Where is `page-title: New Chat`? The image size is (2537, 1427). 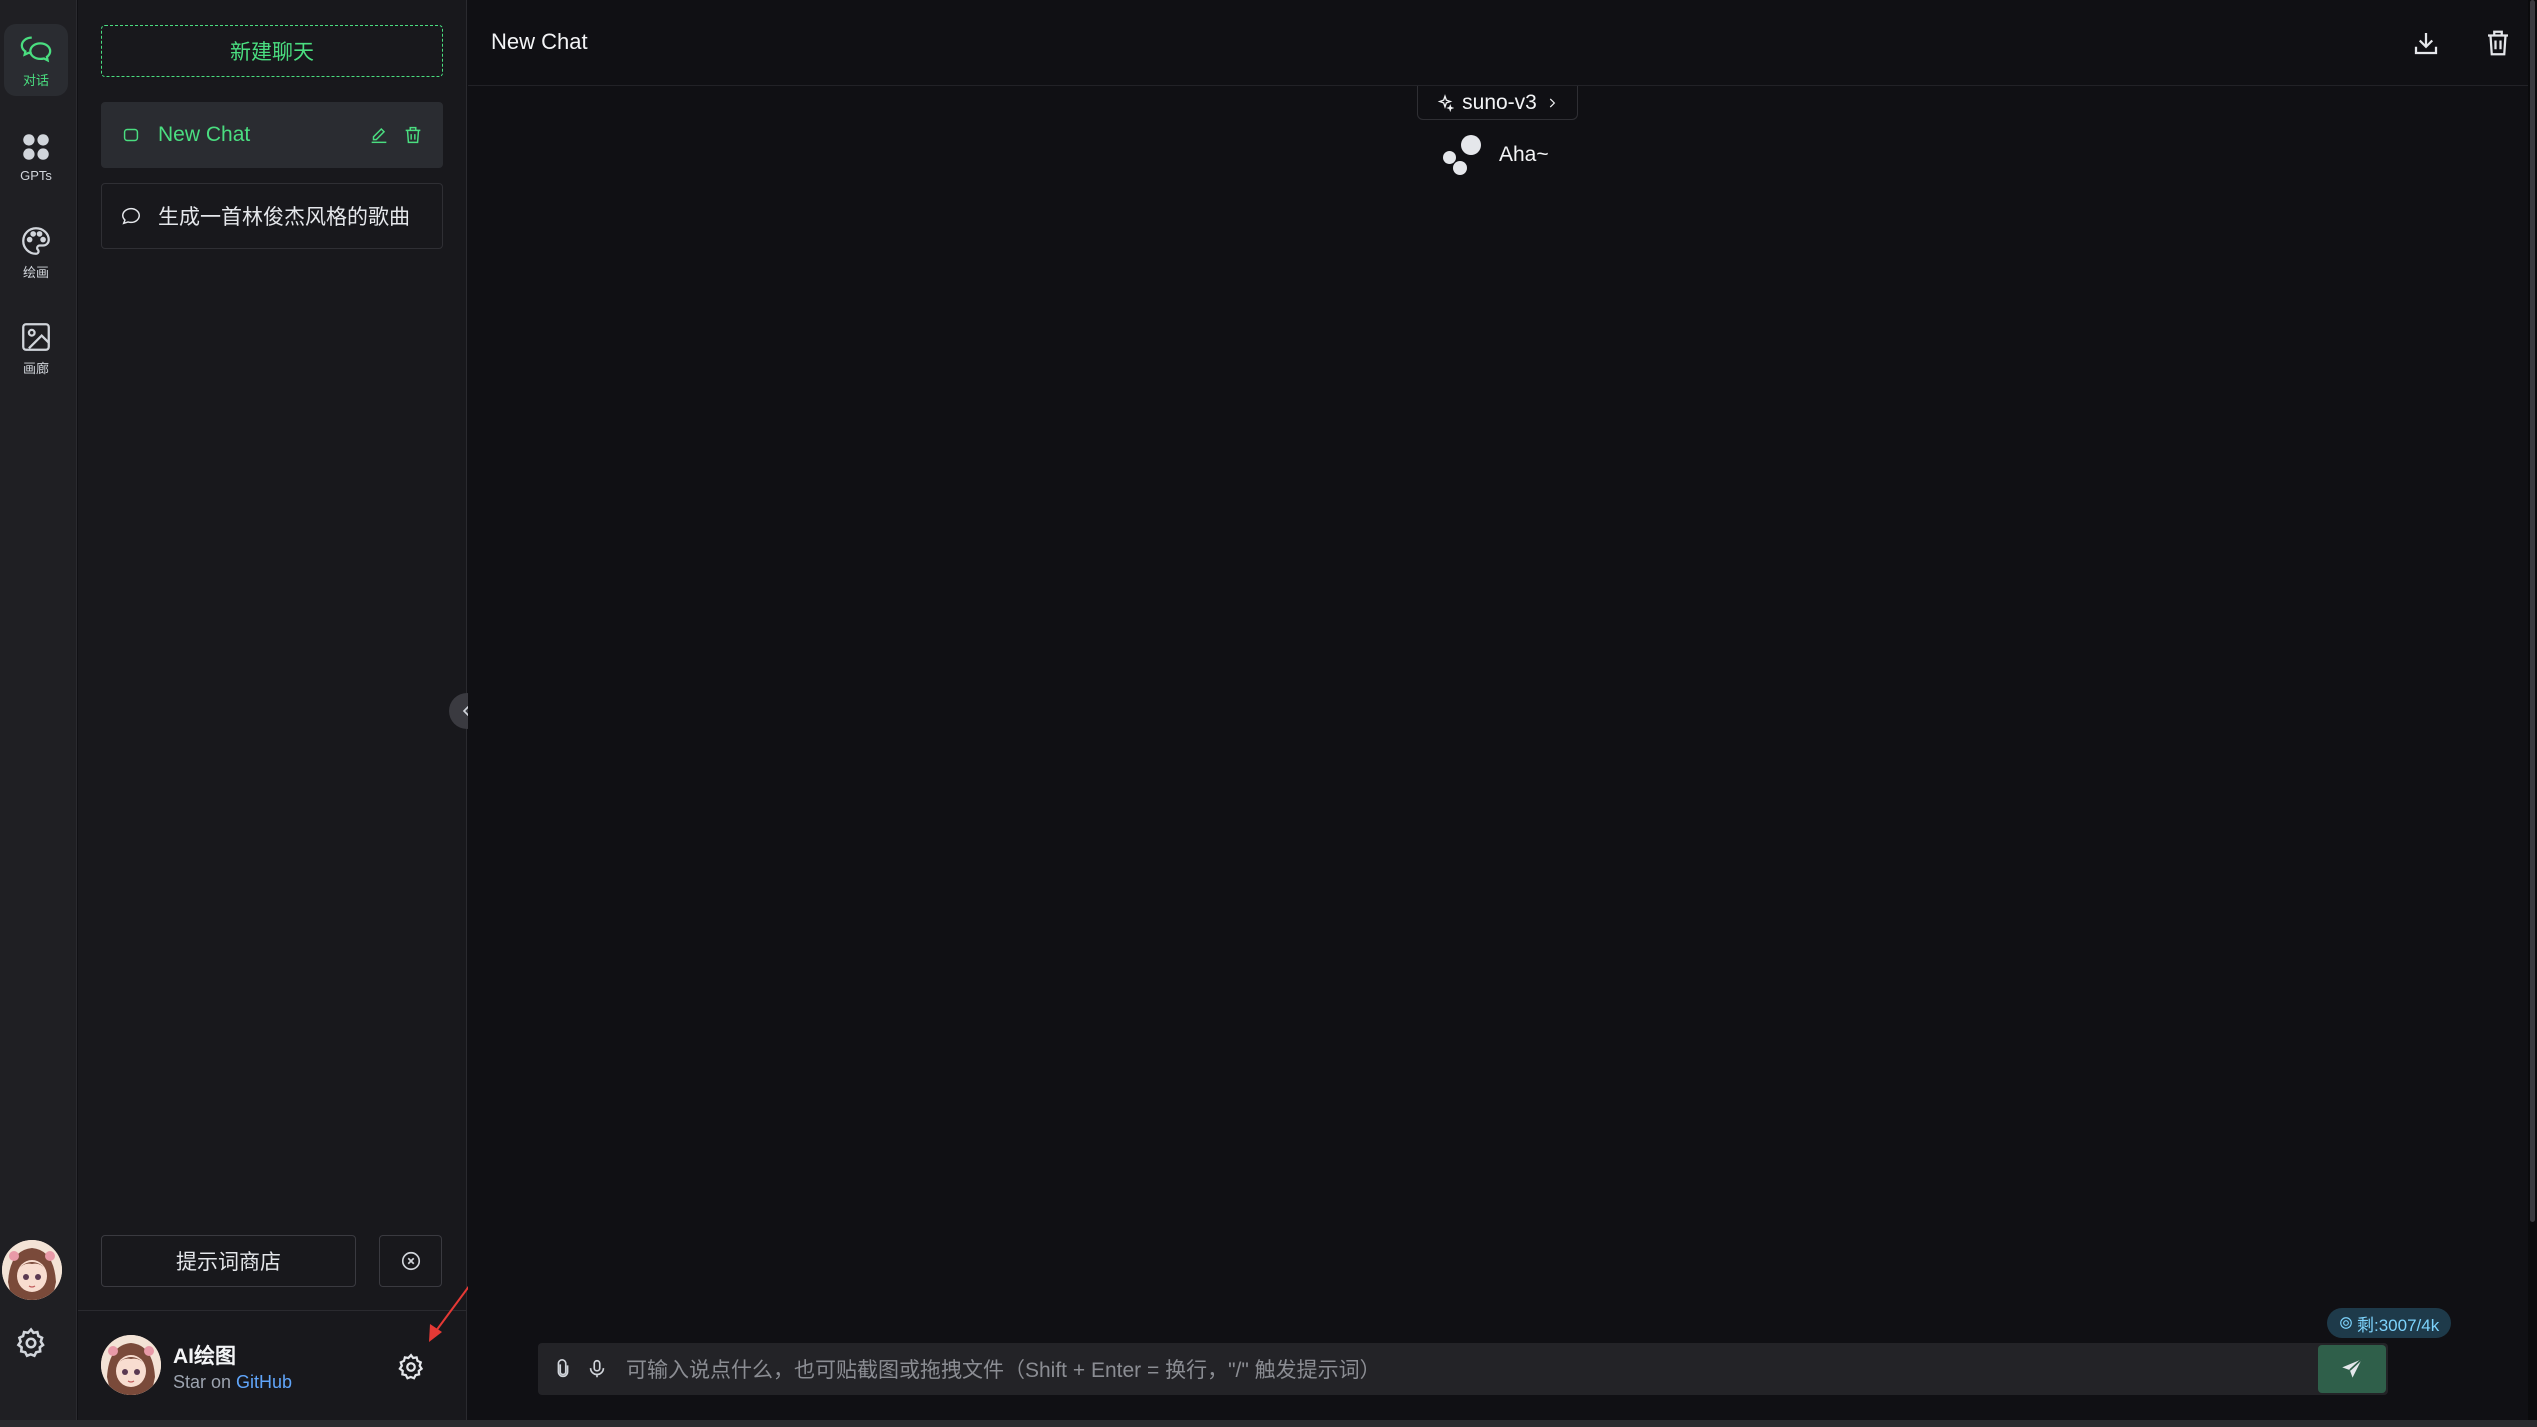 page-title: New Chat is located at coordinates (539, 41).